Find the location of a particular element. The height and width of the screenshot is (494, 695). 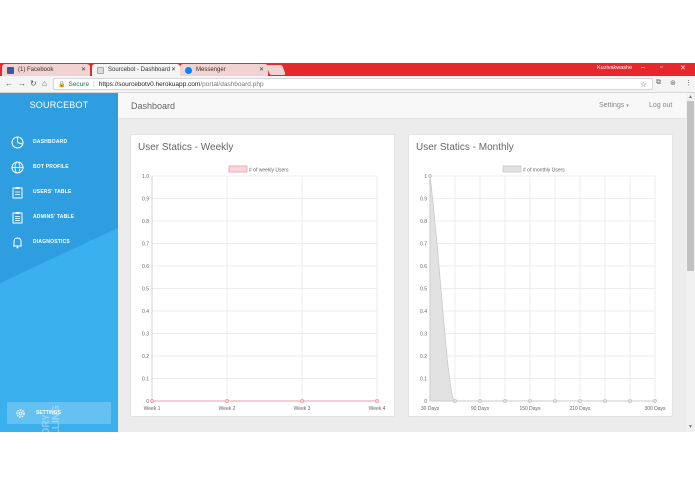

bookmark-star-icon: ☆ is located at coordinates (643, 84).